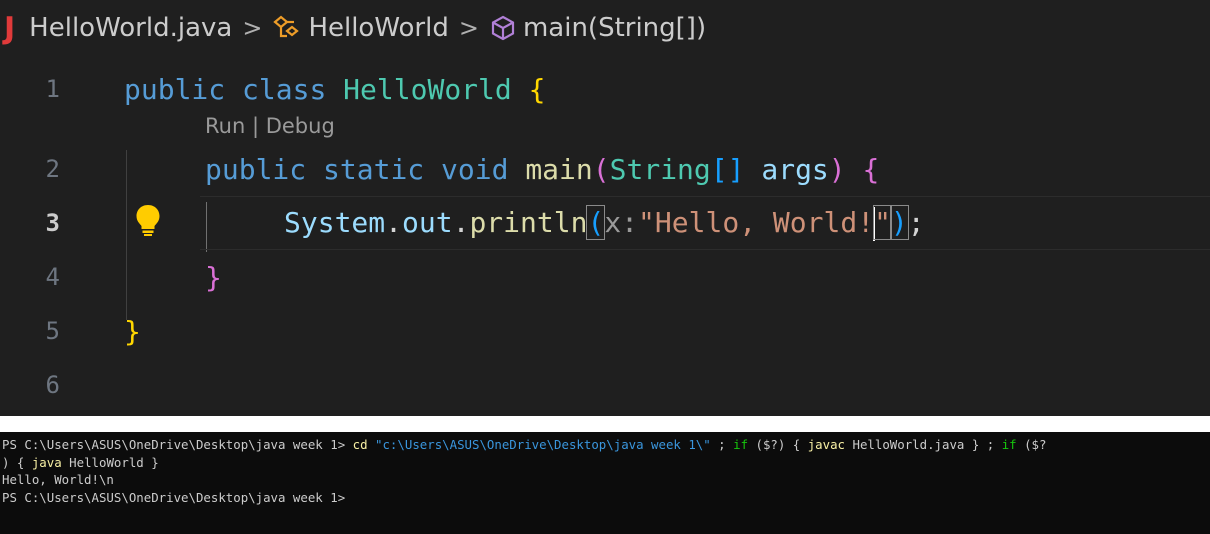  I want to click on line-number: 6, so click(52, 385).